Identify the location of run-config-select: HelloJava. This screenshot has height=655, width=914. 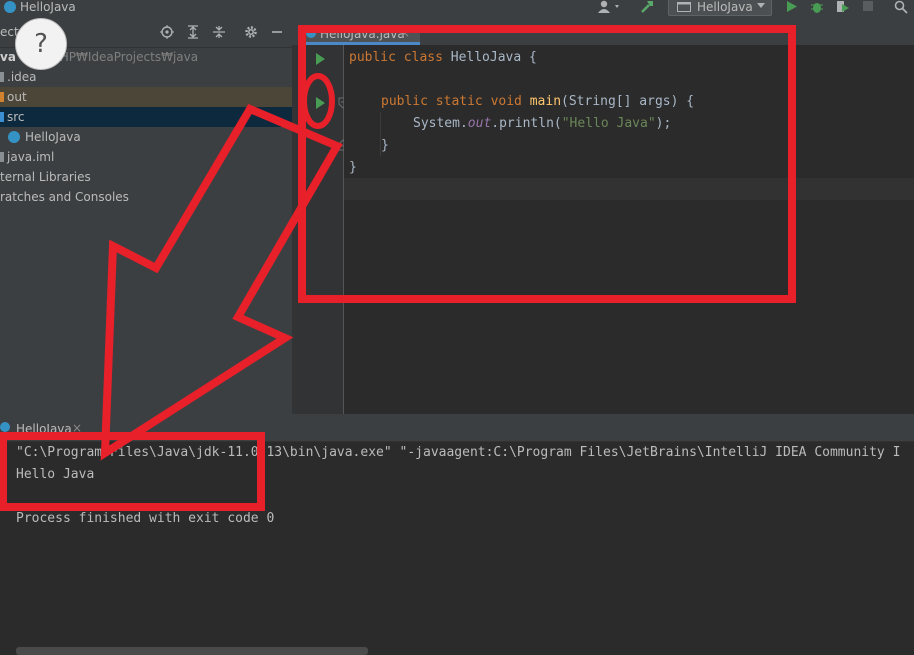
(720, 8).